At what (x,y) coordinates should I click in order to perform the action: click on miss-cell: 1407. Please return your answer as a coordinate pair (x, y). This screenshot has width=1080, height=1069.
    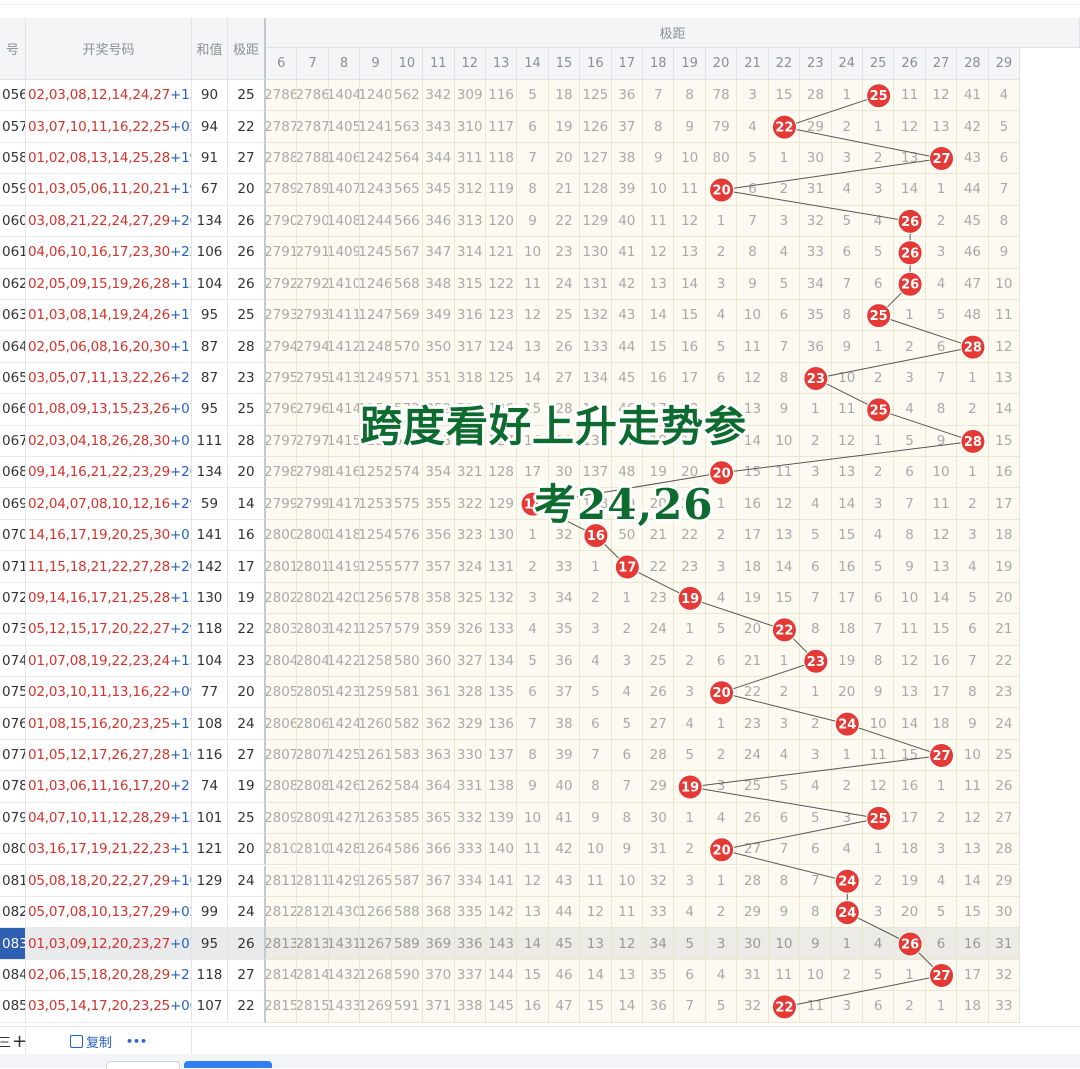
    Looking at the image, I should click on (344, 190).